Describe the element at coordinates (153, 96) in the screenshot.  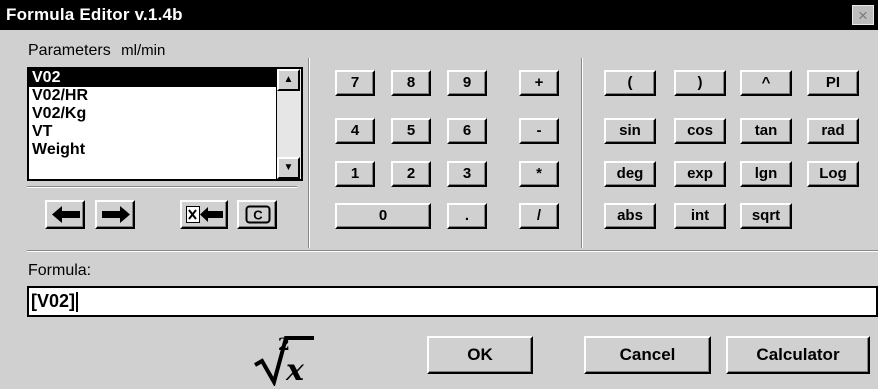
I see `list-item-v02-hr: V02/HR` at that location.